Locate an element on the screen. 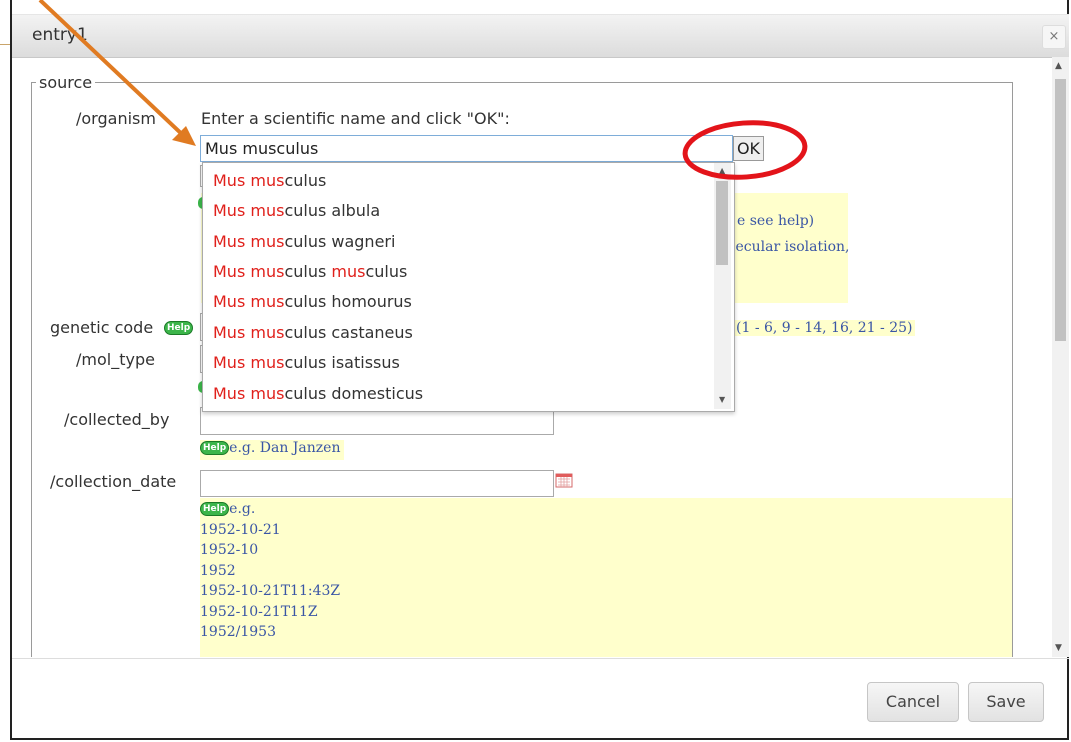 This screenshot has width=1071, height=742. autocomplete-item: Mus musculus wagneri is located at coordinates (304, 241).